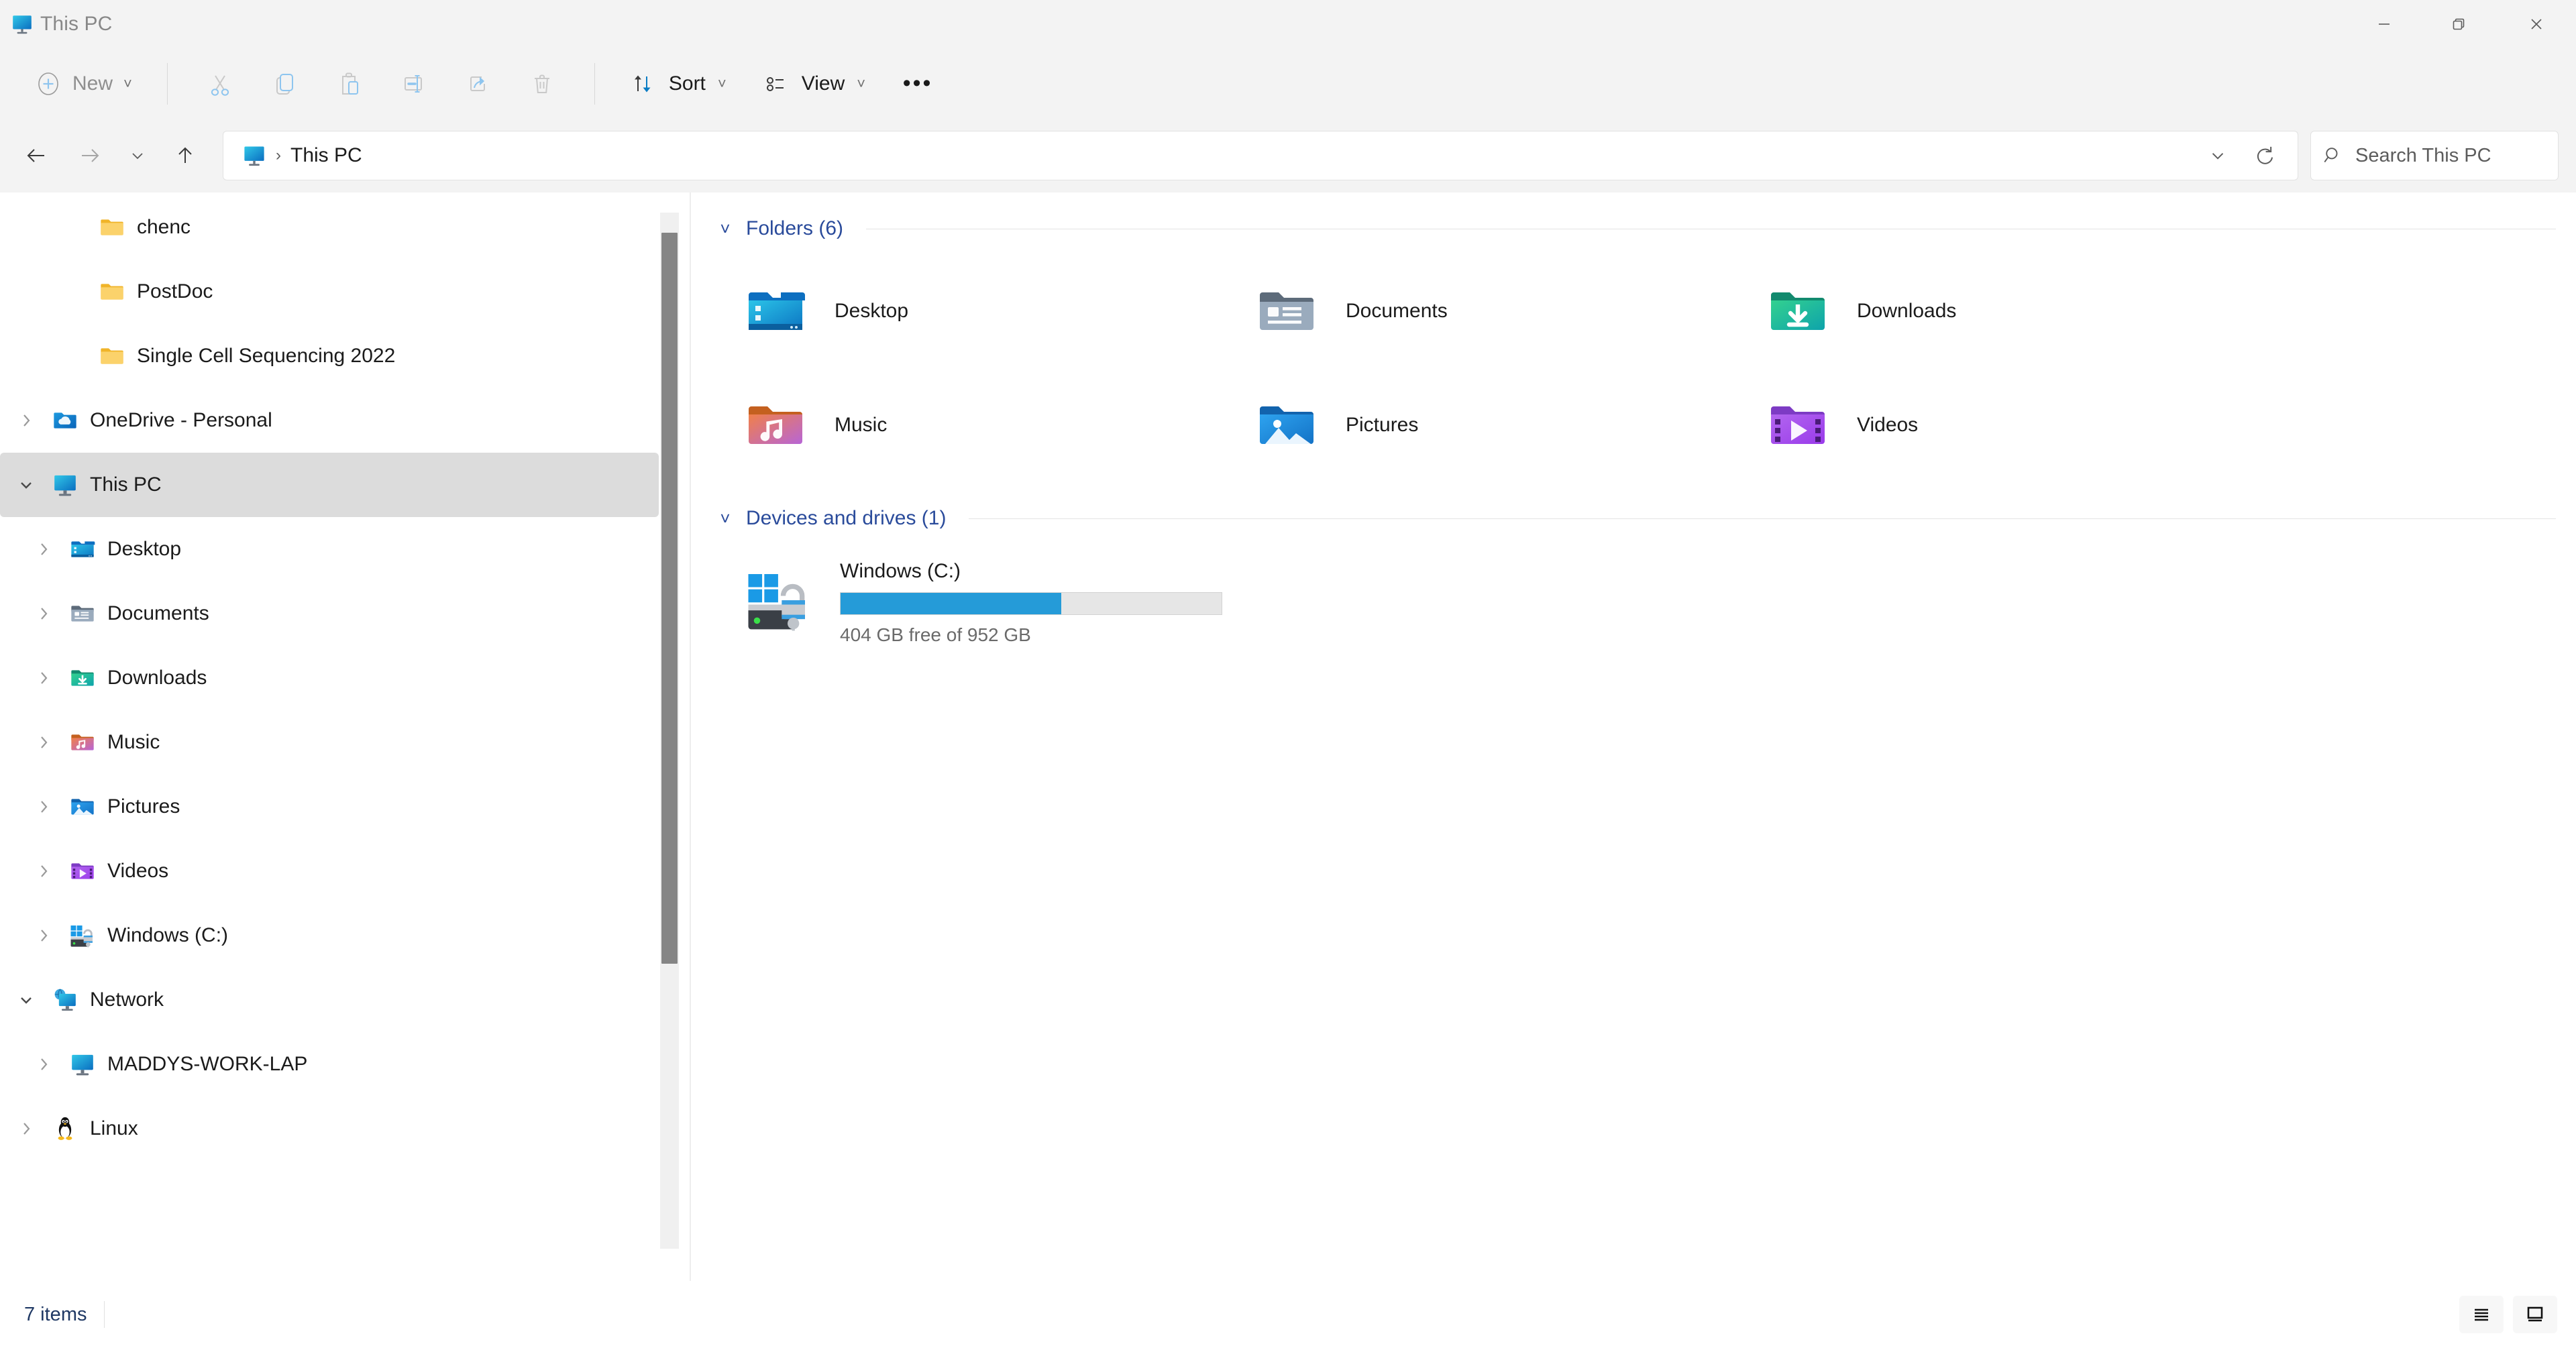 This screenshot has width=2576, height=1348. What do you see at coordinates (36, 155) in the screenshot?
I see `back-button` at bounding box center [36, 155].